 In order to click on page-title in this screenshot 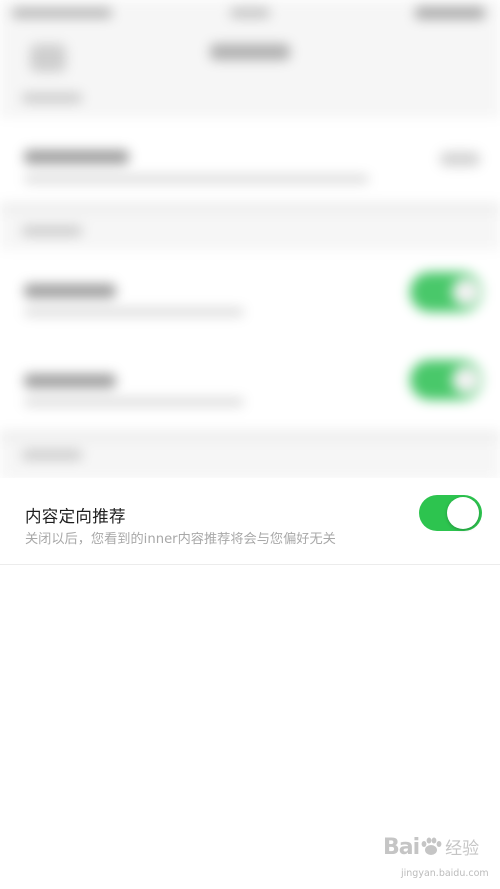, I will do `click(250, 52)`.